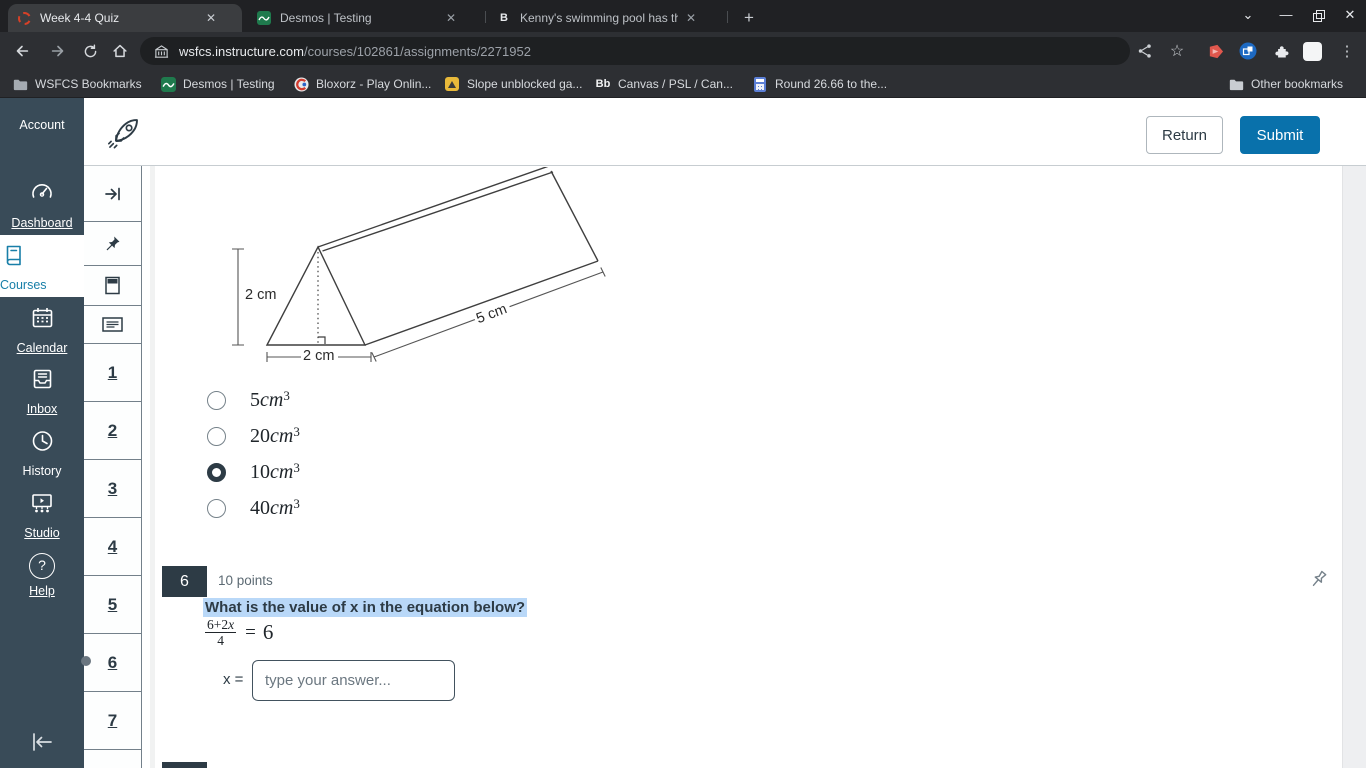 The image size is (1366, 768). I want to click on question-nav-item-4: 4, so click(112, 547).